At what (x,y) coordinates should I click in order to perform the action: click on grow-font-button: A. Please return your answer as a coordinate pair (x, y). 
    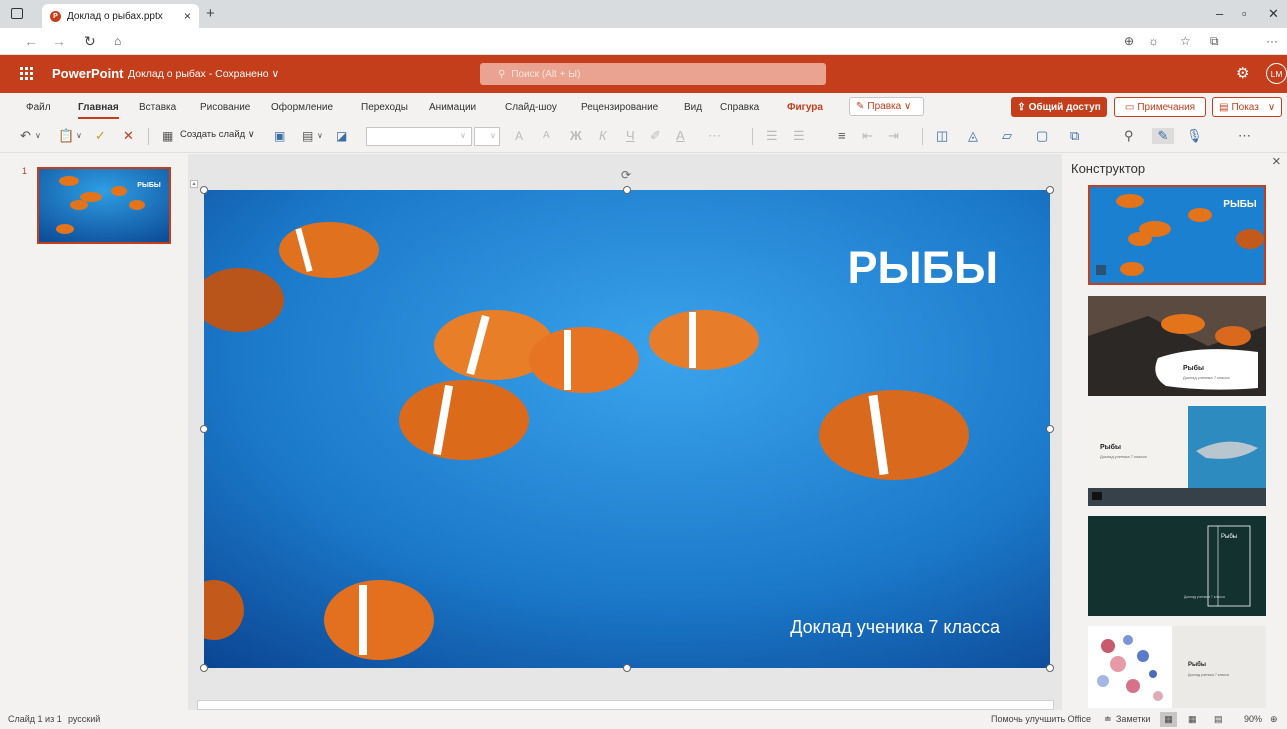
    Looking at the image, I should click on (519, 136).